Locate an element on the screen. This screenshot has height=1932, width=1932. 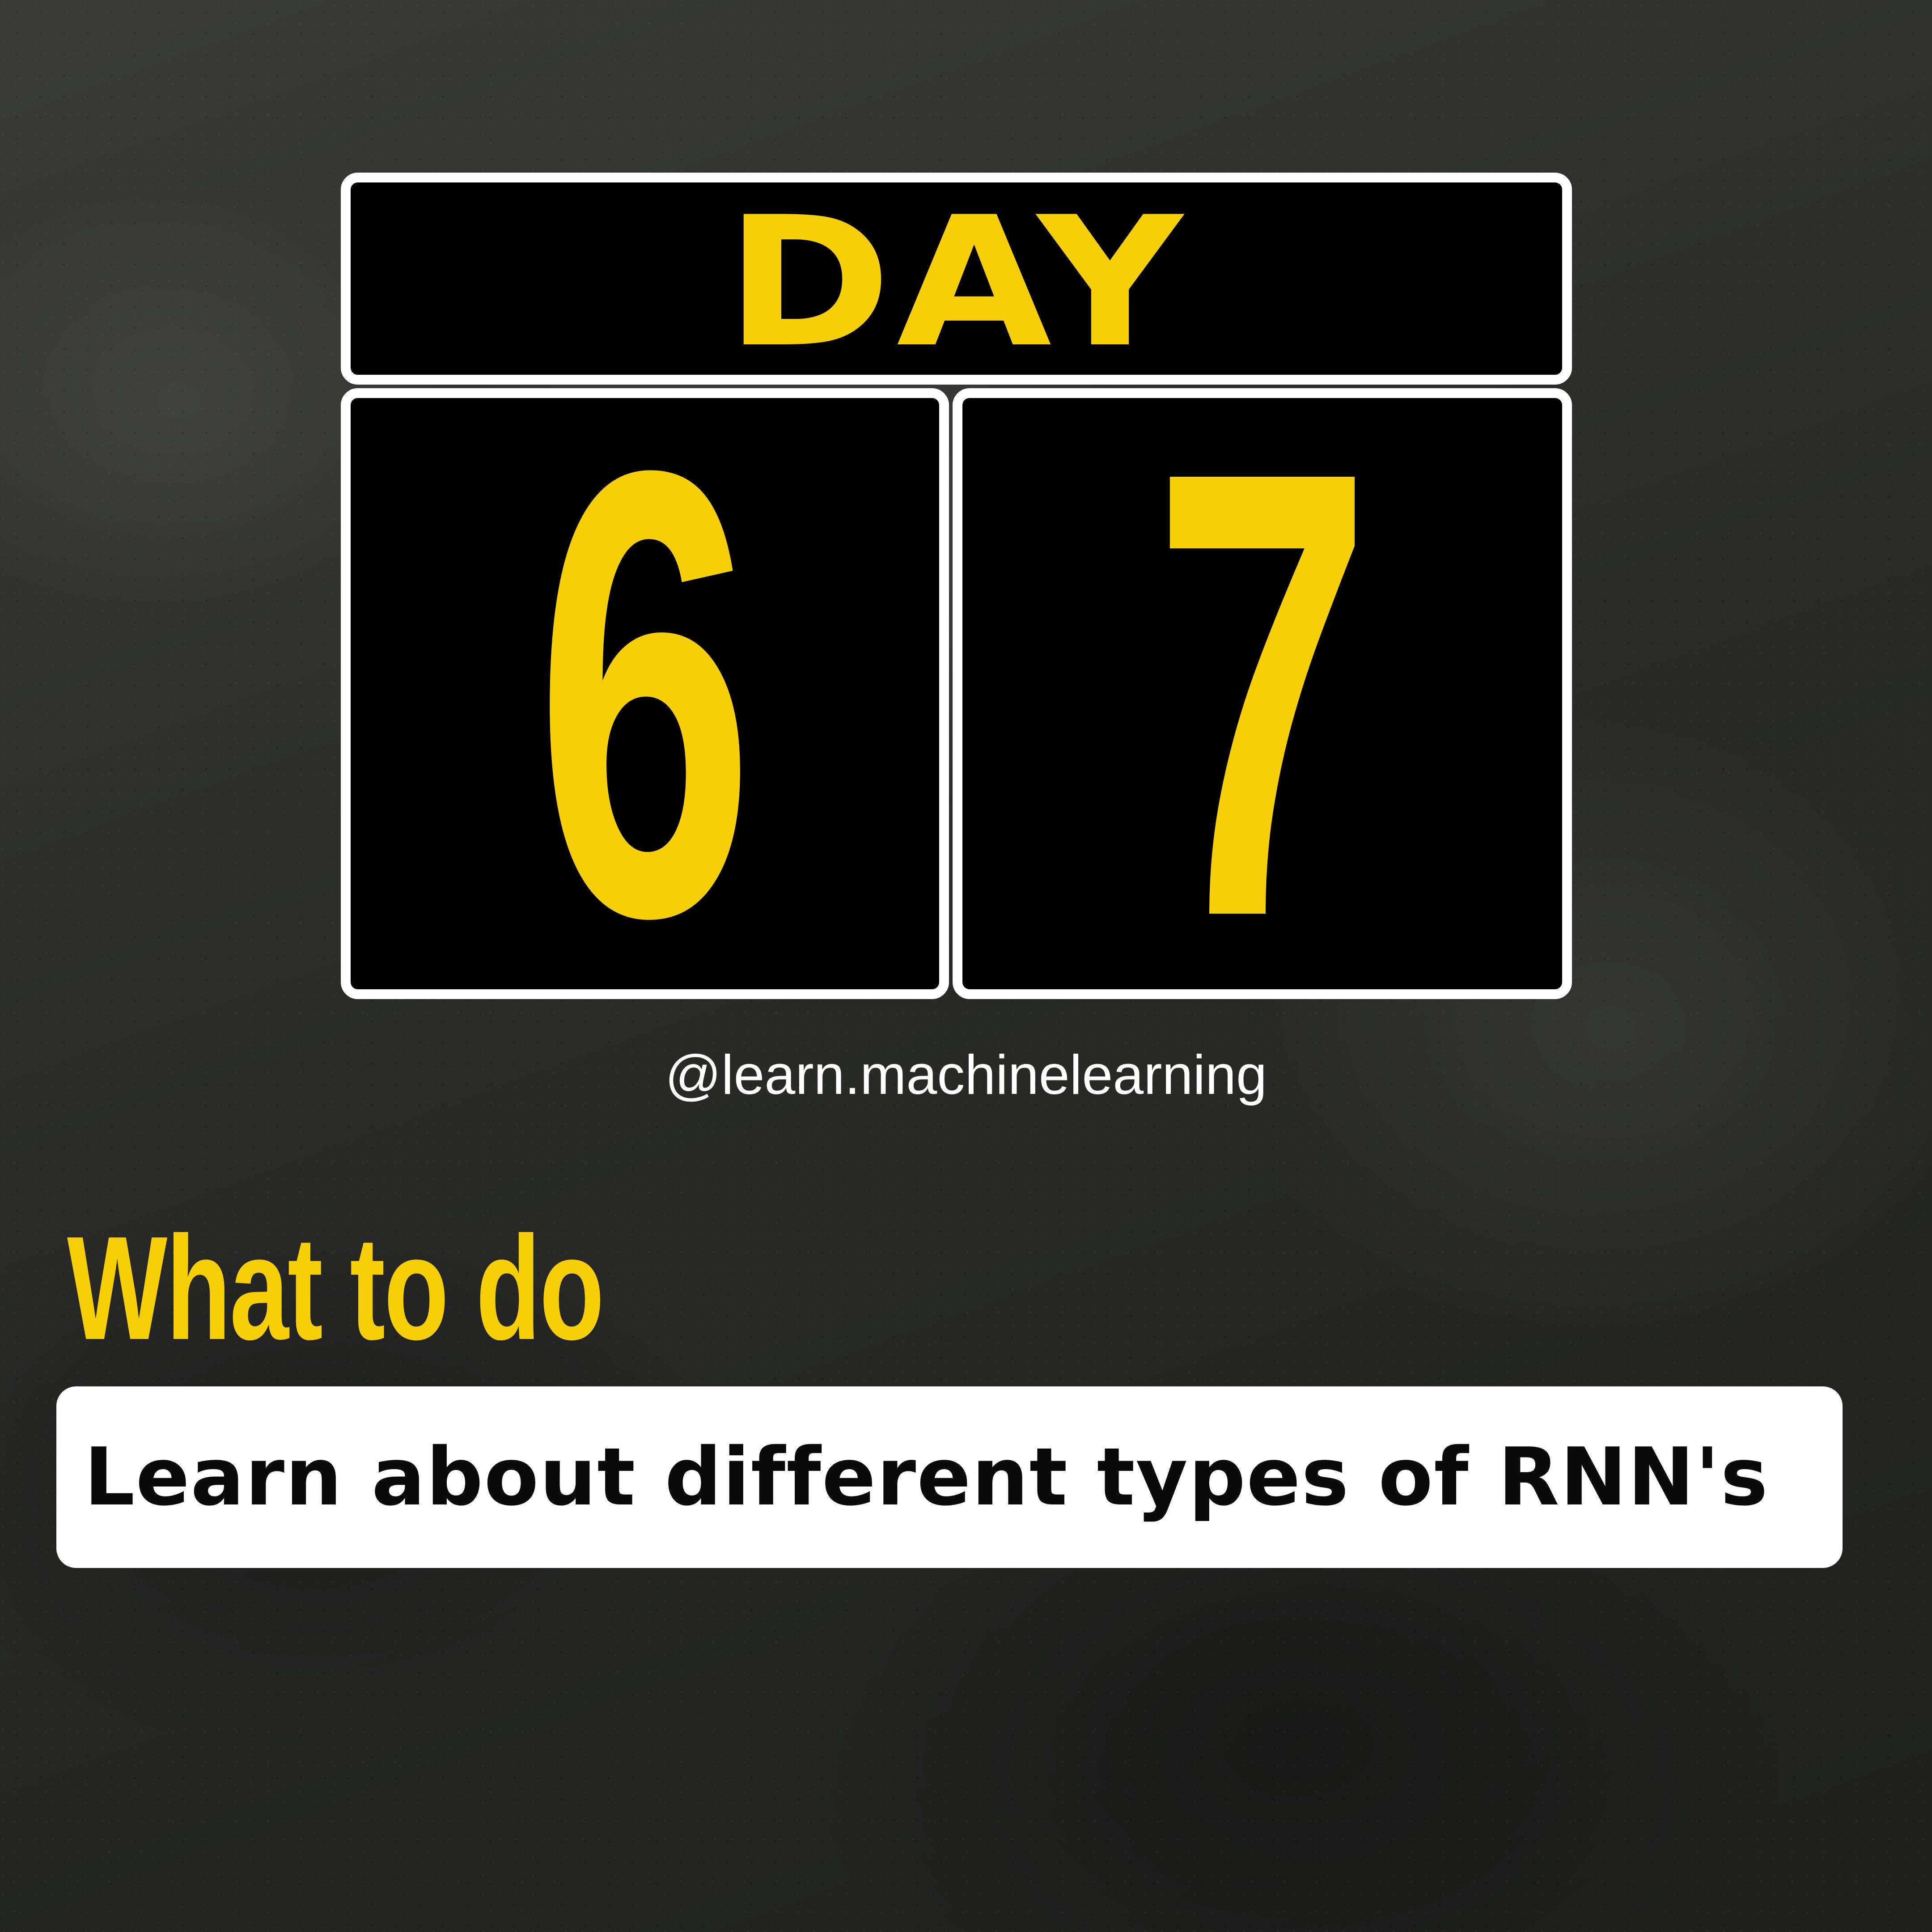
task-card: Learn about different types of RNN's is located at coordinates (949, 1477).